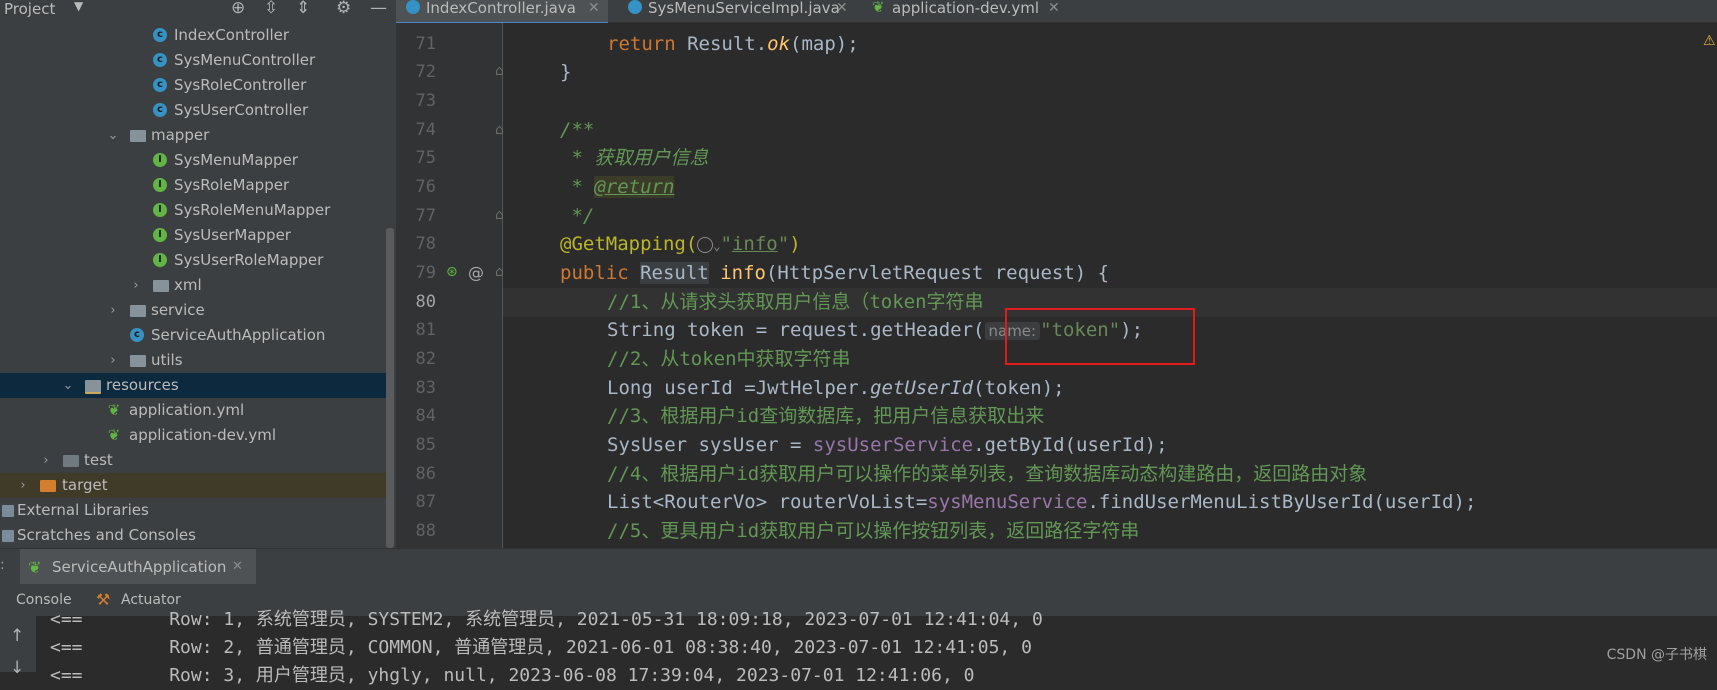 The image size is (1717, 690). What do you see at coordinates (197, 460) in the screenshot?
I see `tree-item-test: › test` at bounding box center [197, 460].